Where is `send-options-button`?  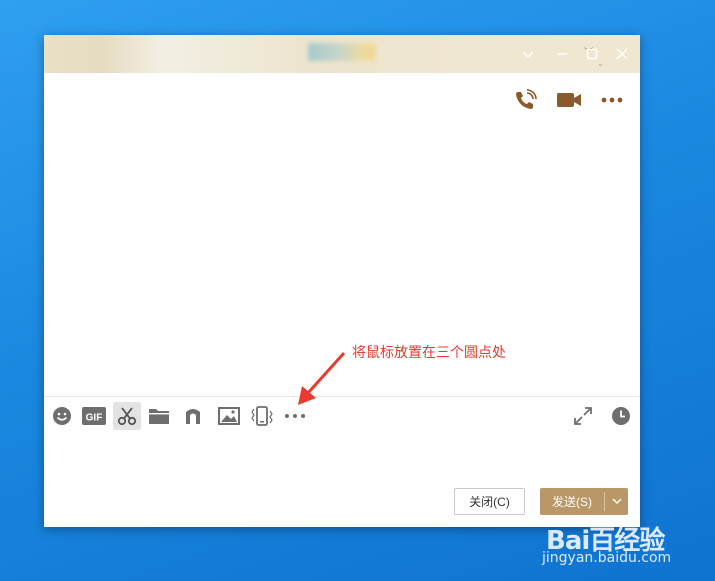 send-options-button is located at coordinates (616, 501).